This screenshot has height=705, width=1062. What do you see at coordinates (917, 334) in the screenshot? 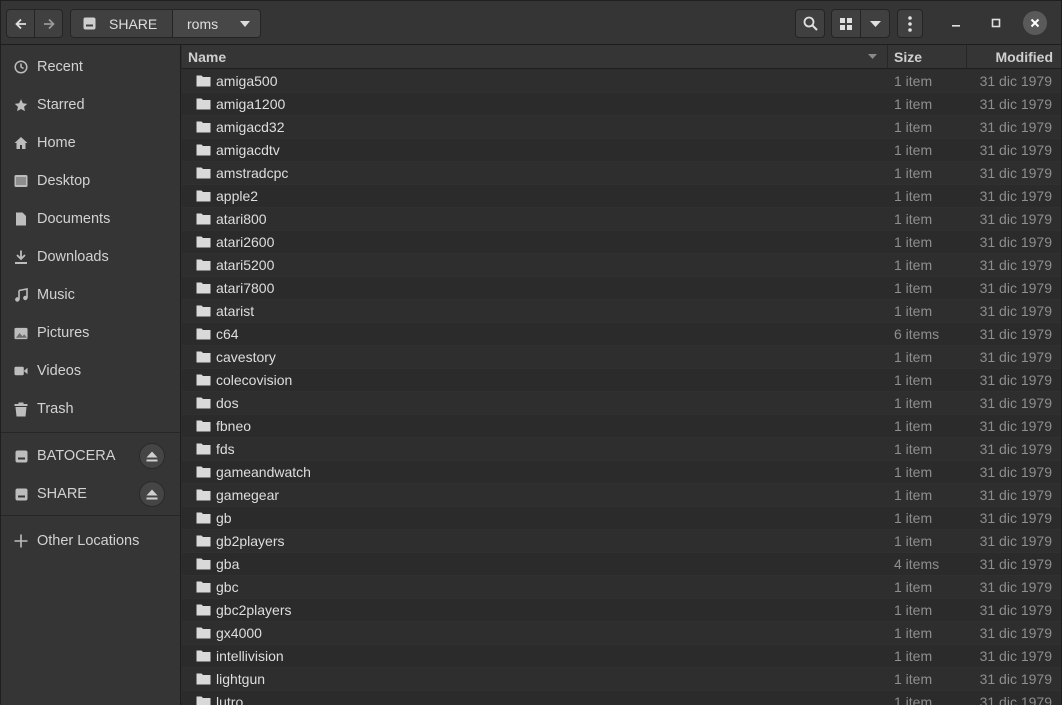
I see `file-size: 6 items` at bounding box center [917, 334].